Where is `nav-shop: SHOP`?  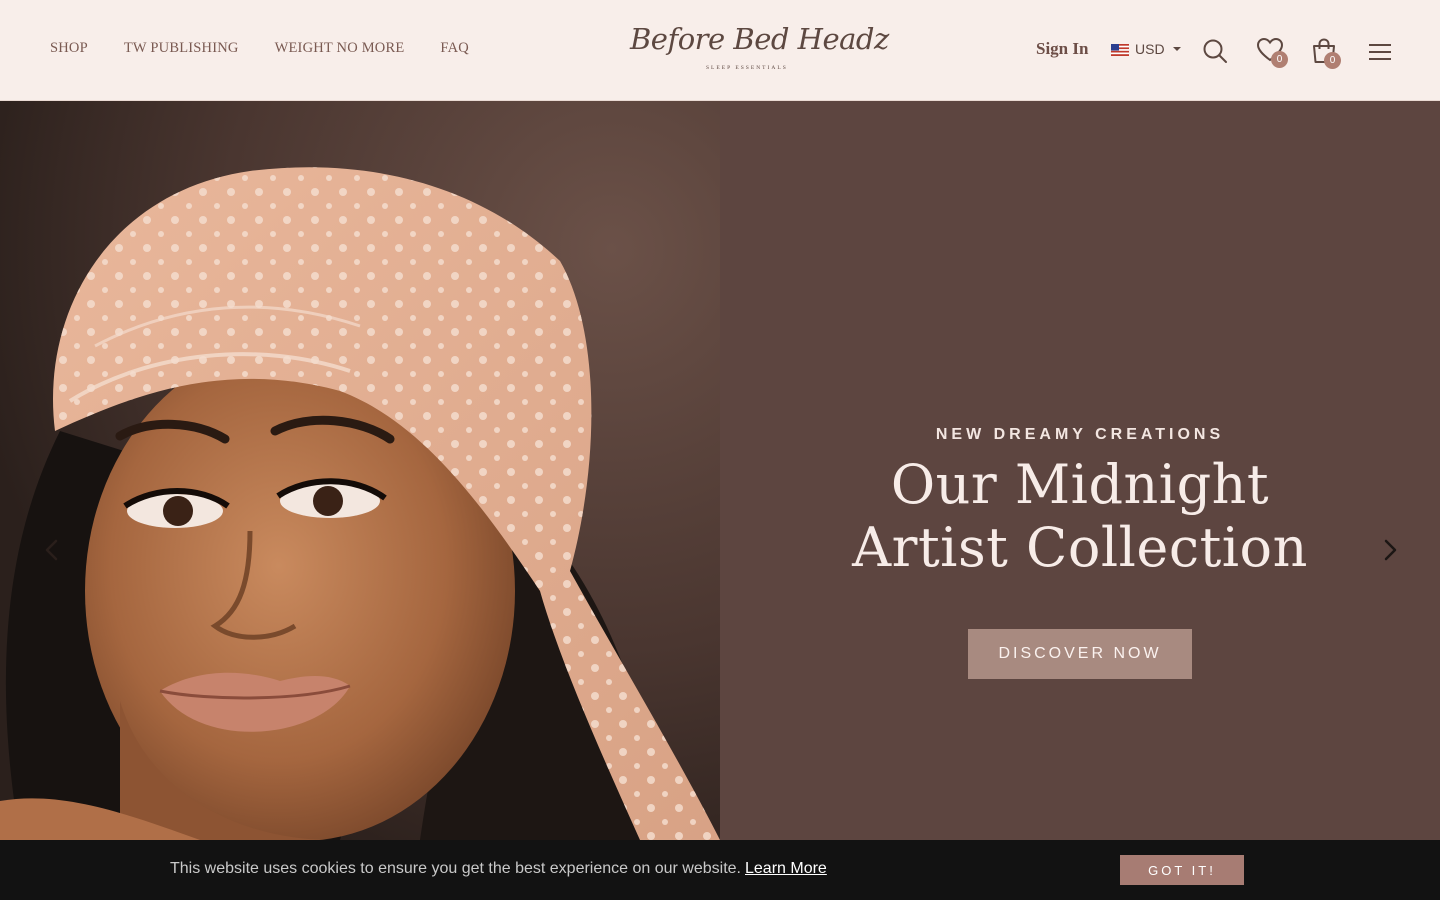
nav-shop: SHOP is located at coordinates (69, 48).